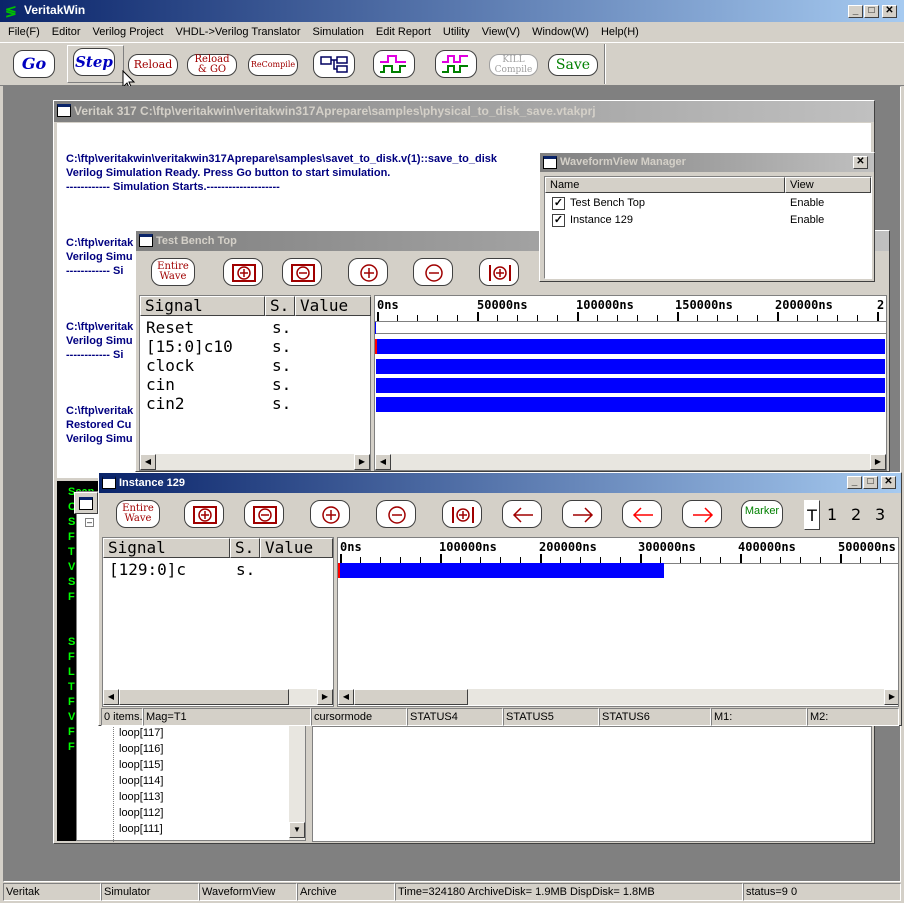  I want to click on hierarchy-button, so click(334, 64).